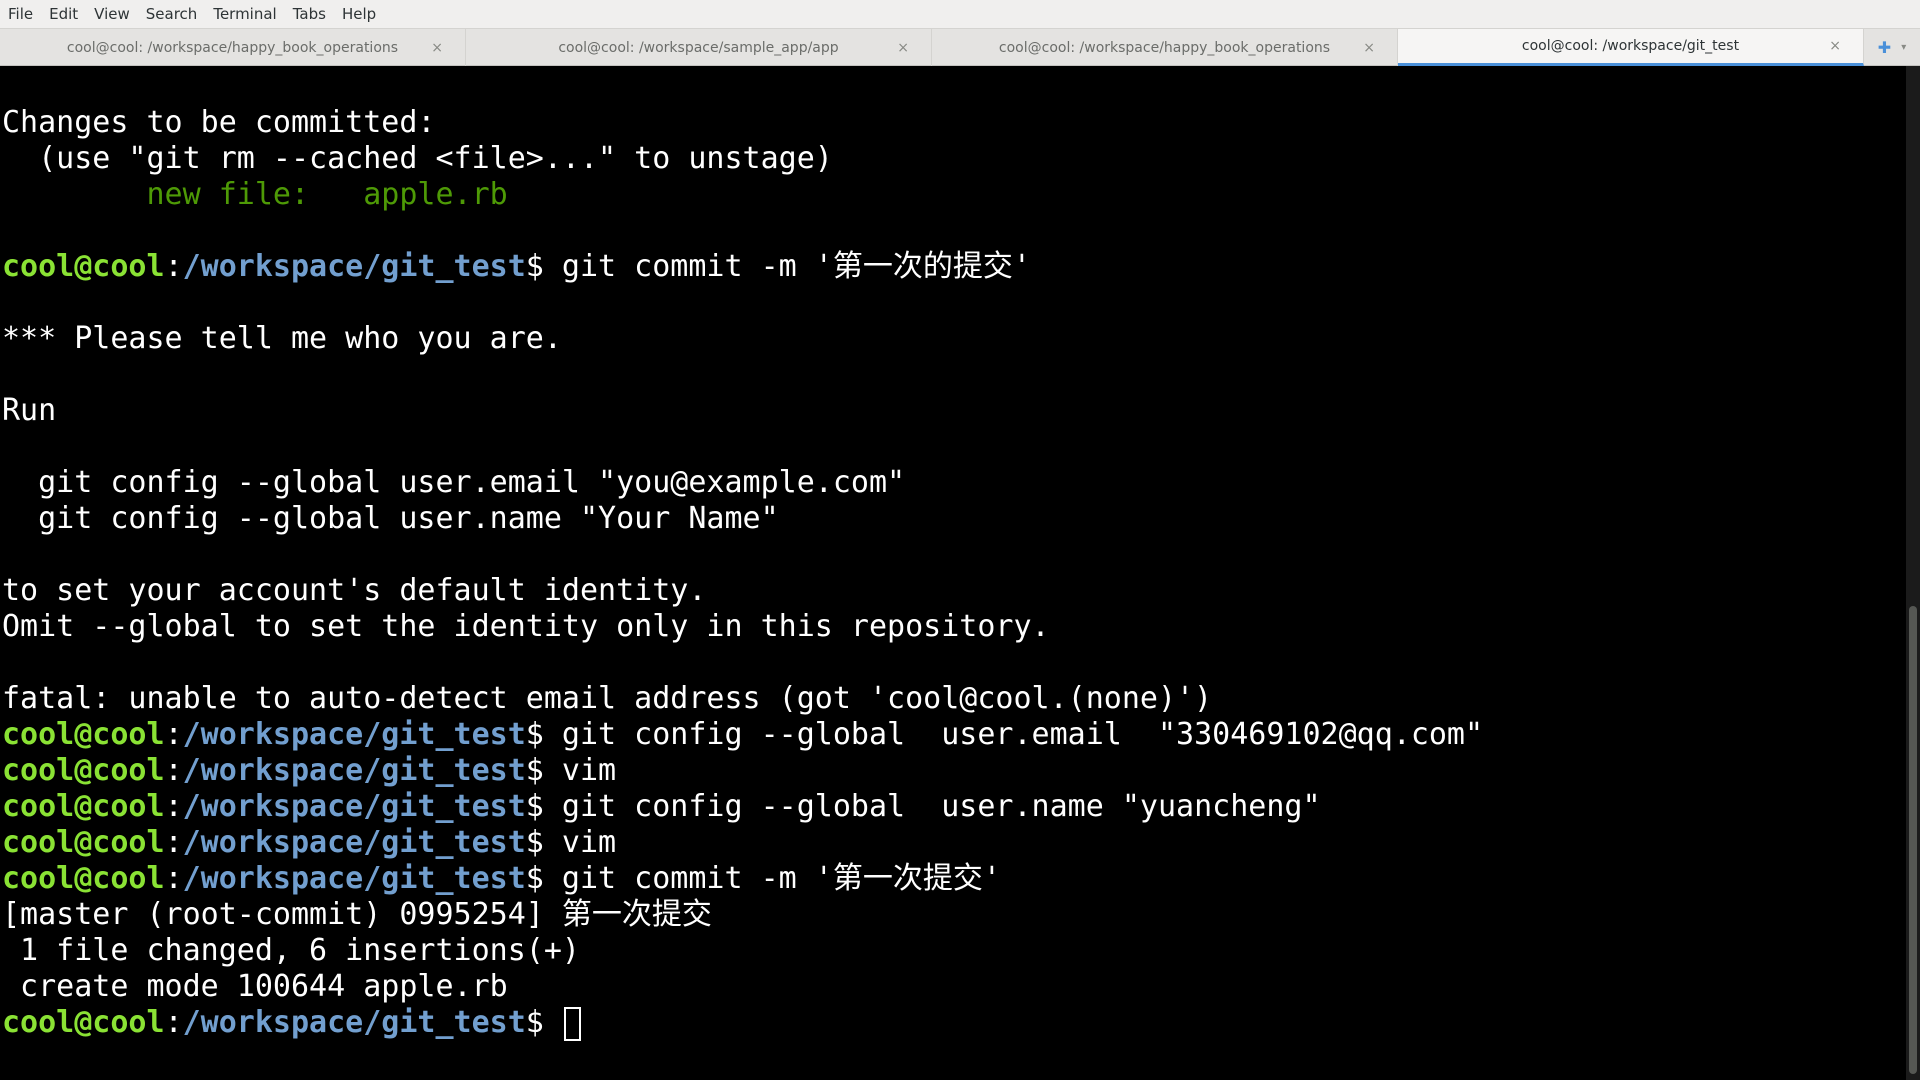 Image resolution: width=1920 pixels, height=1080 pixels. What do you see at coordinates (244, 14) in the screenshot?
I see `menu-terminal: Terminal` at bounding box center [244, 14].